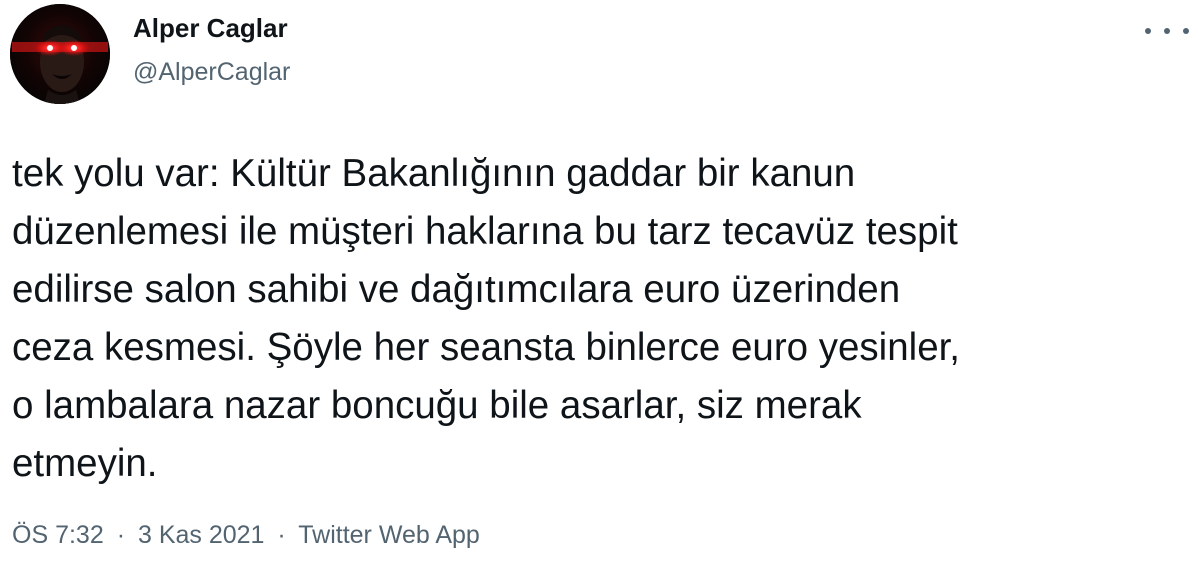 The width and height of the screenshot is (1200, 582). Describe the element at coordinates (201, 535) in the screenshot. I see `tweet-date: 3 Kas 2021` at that location.